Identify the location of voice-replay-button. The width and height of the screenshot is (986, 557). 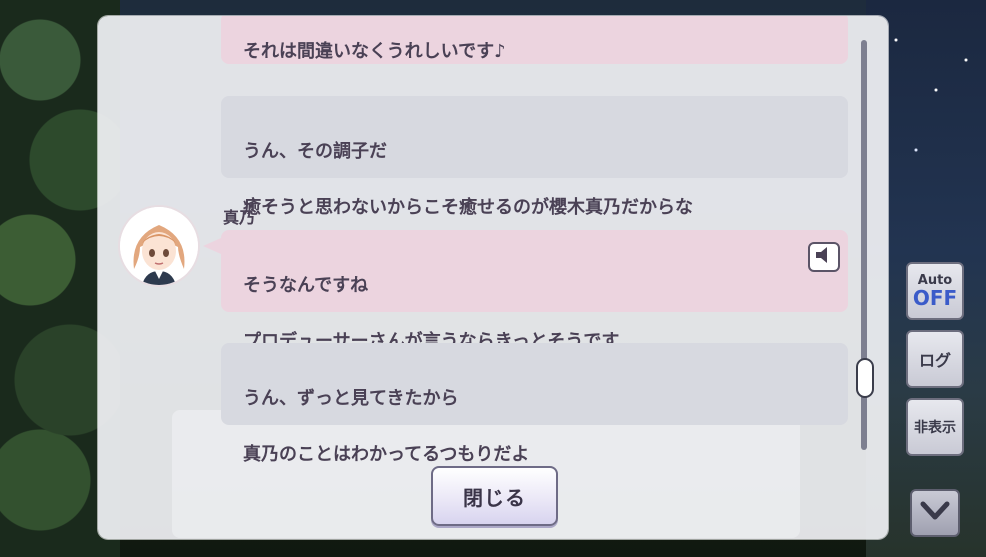
(824, 257).